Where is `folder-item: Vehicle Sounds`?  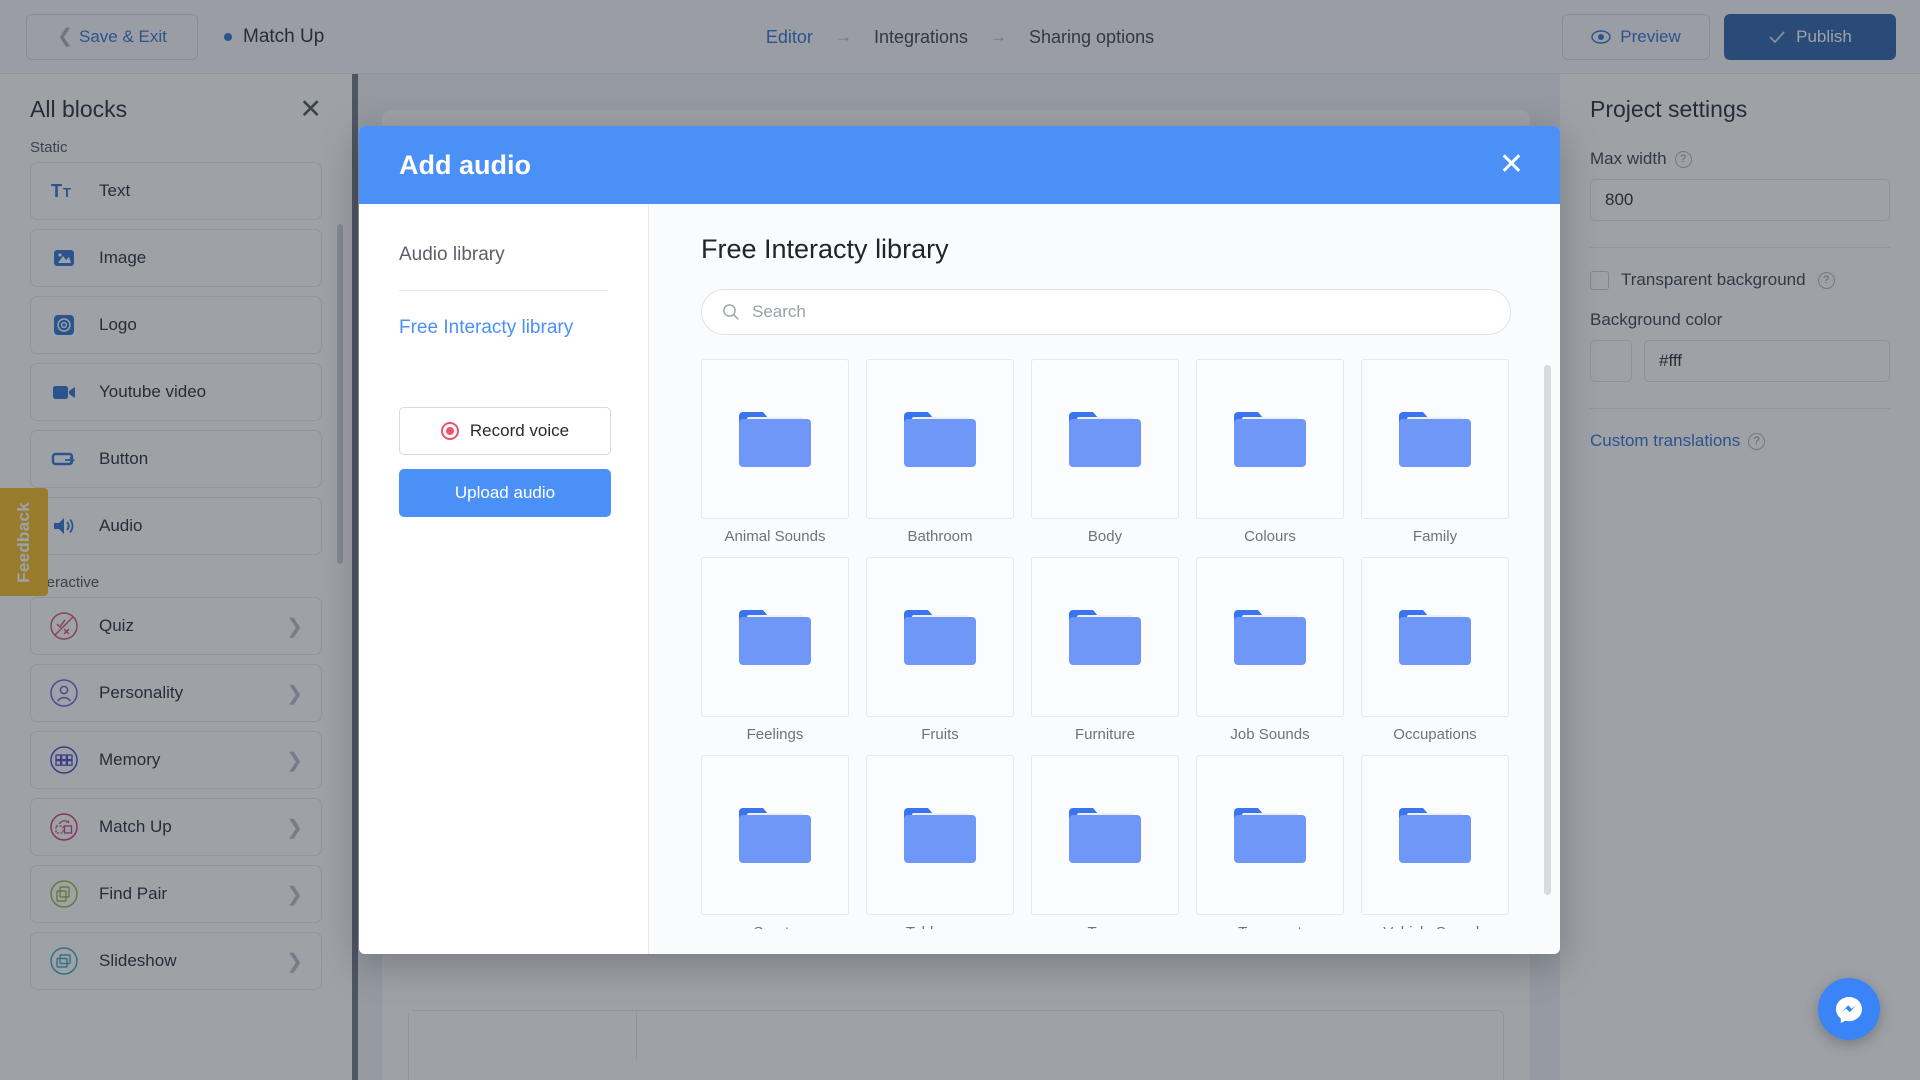 folder-item: Vehicle Sounds is located at coordinates (1435, 842).